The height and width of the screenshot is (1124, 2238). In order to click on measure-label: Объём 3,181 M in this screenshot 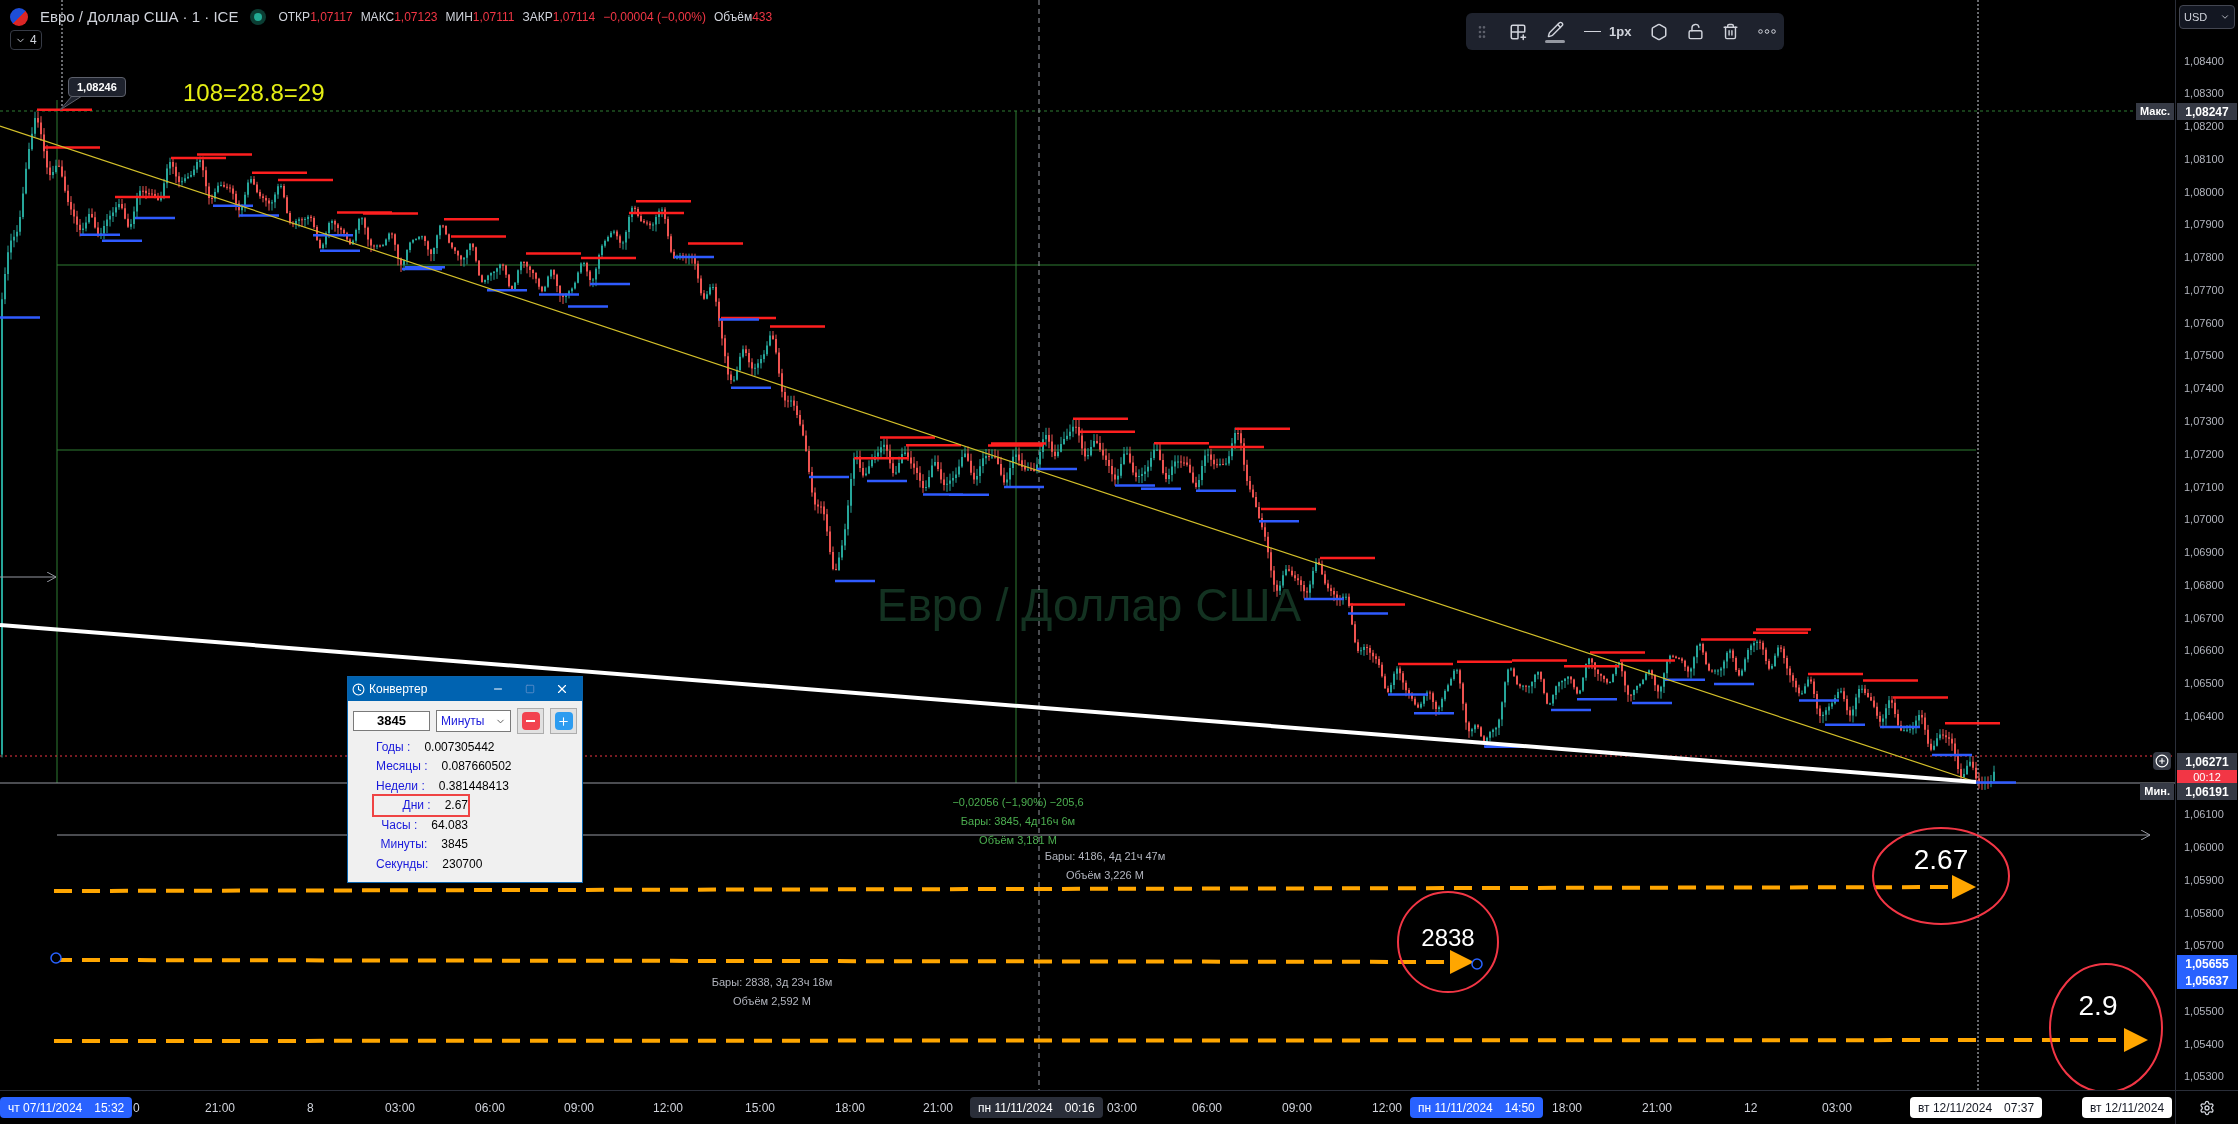, I will do `click(1018, 840)`.